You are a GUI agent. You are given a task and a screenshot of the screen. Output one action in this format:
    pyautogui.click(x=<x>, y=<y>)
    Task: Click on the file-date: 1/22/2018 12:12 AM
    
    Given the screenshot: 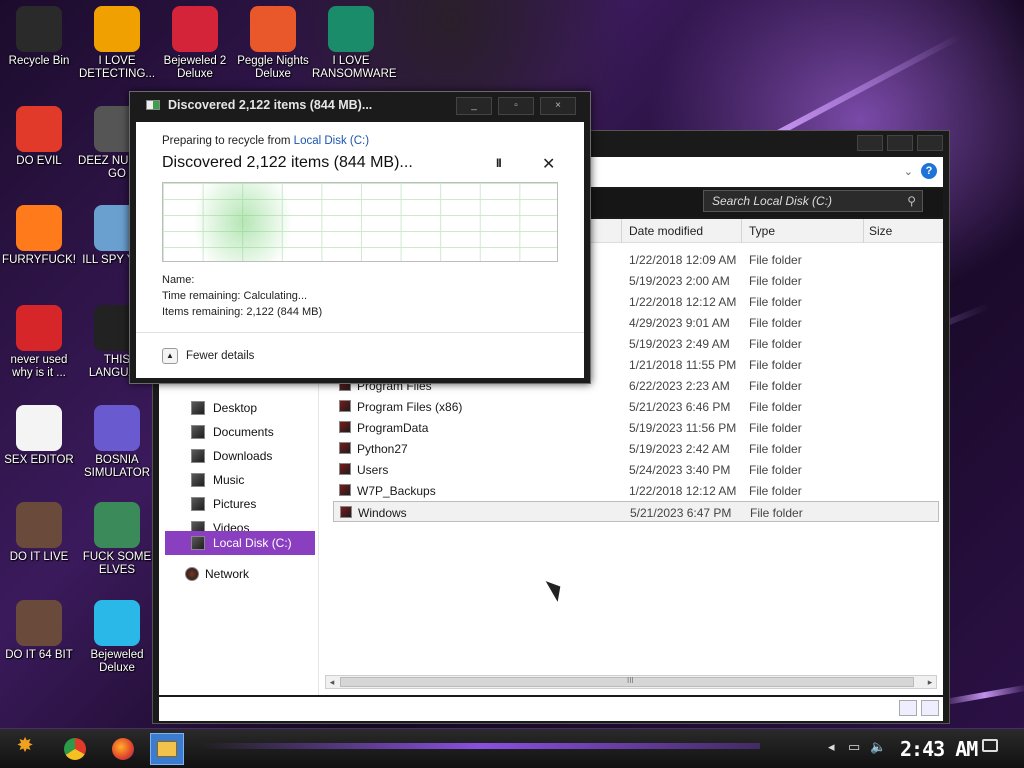 What is the action you would take?
    pyautogui.click(x=683, y=302)
    